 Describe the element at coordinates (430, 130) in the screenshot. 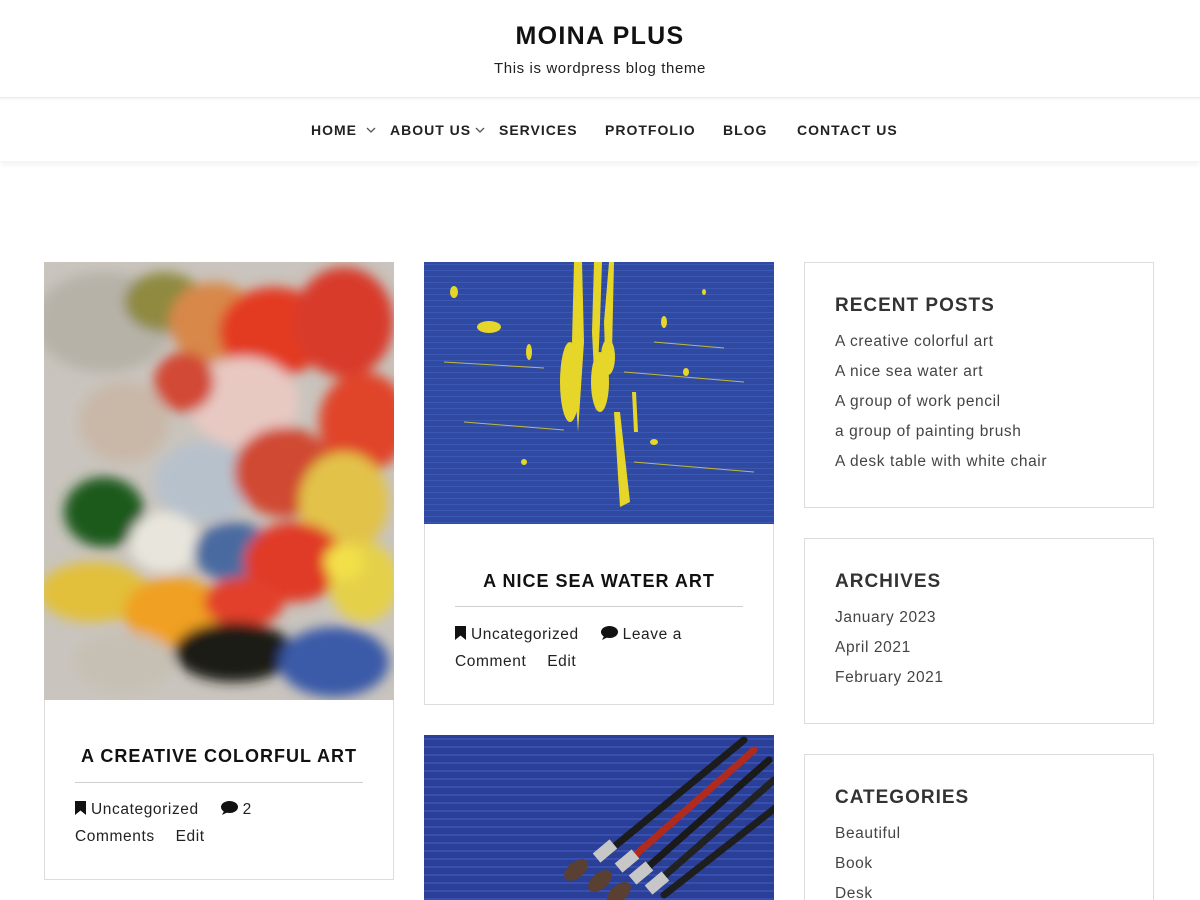

I see `nav-item-about-us: ABOUT US` at that location.